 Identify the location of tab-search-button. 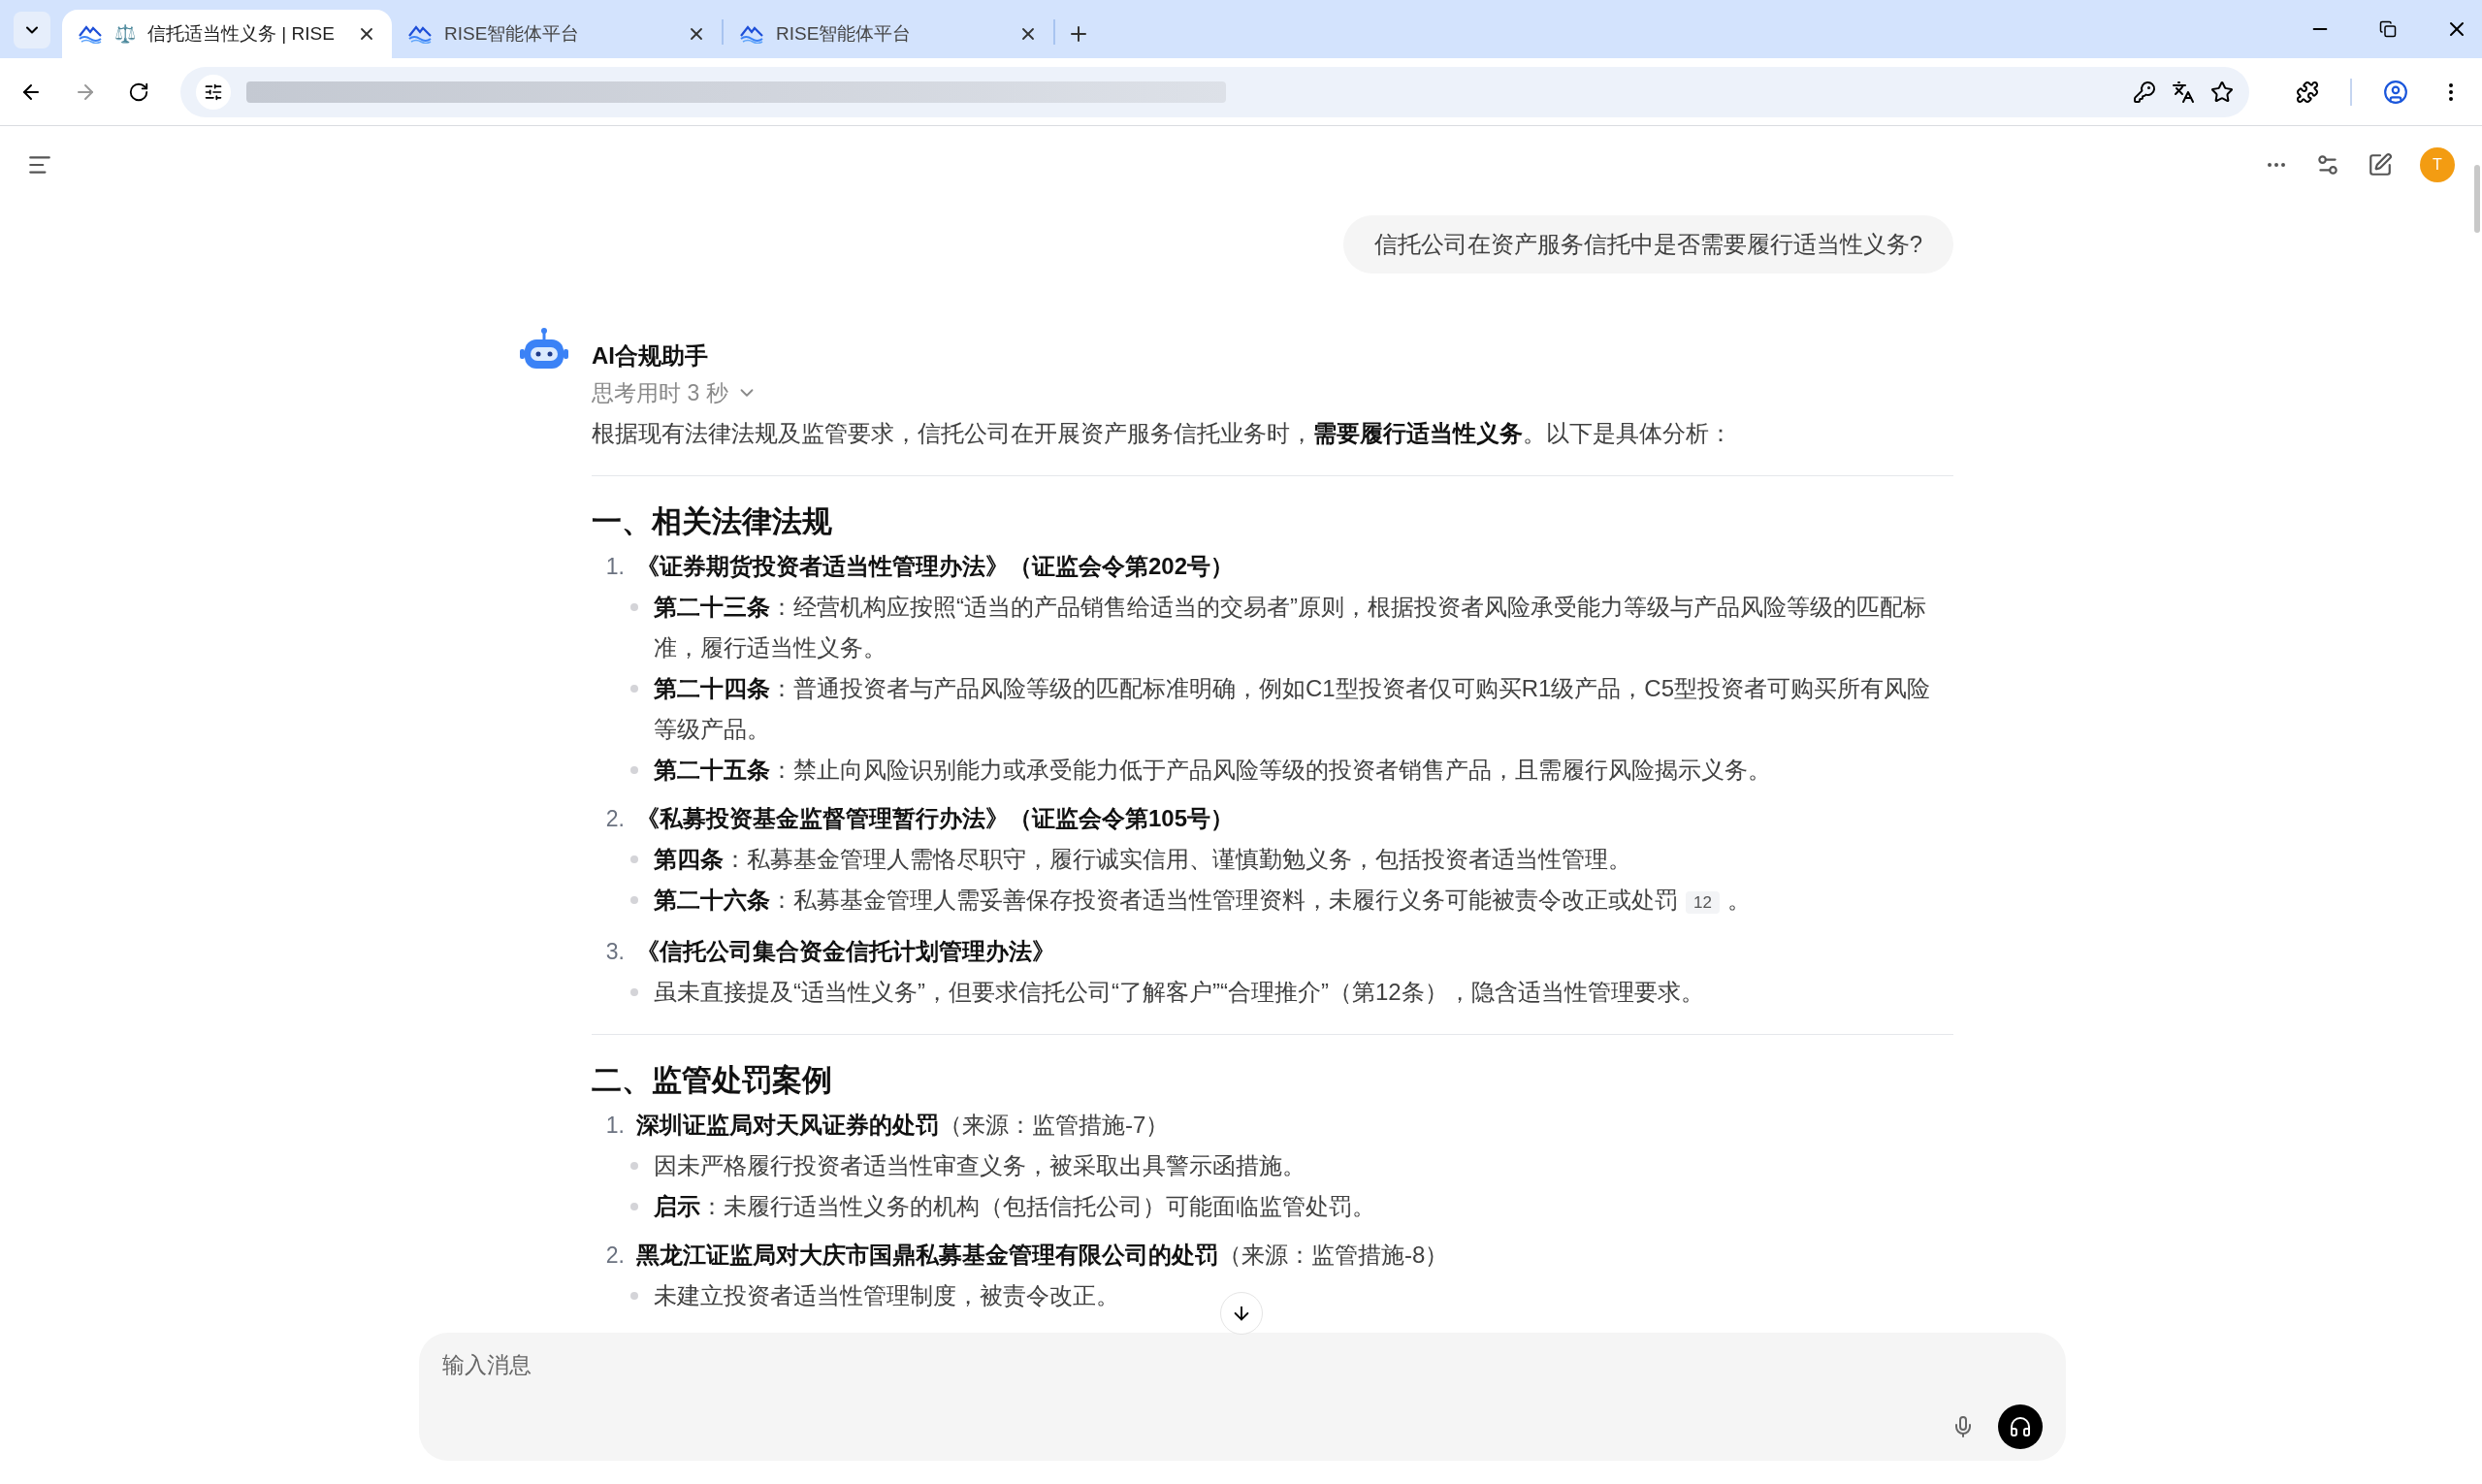
(32, 30).